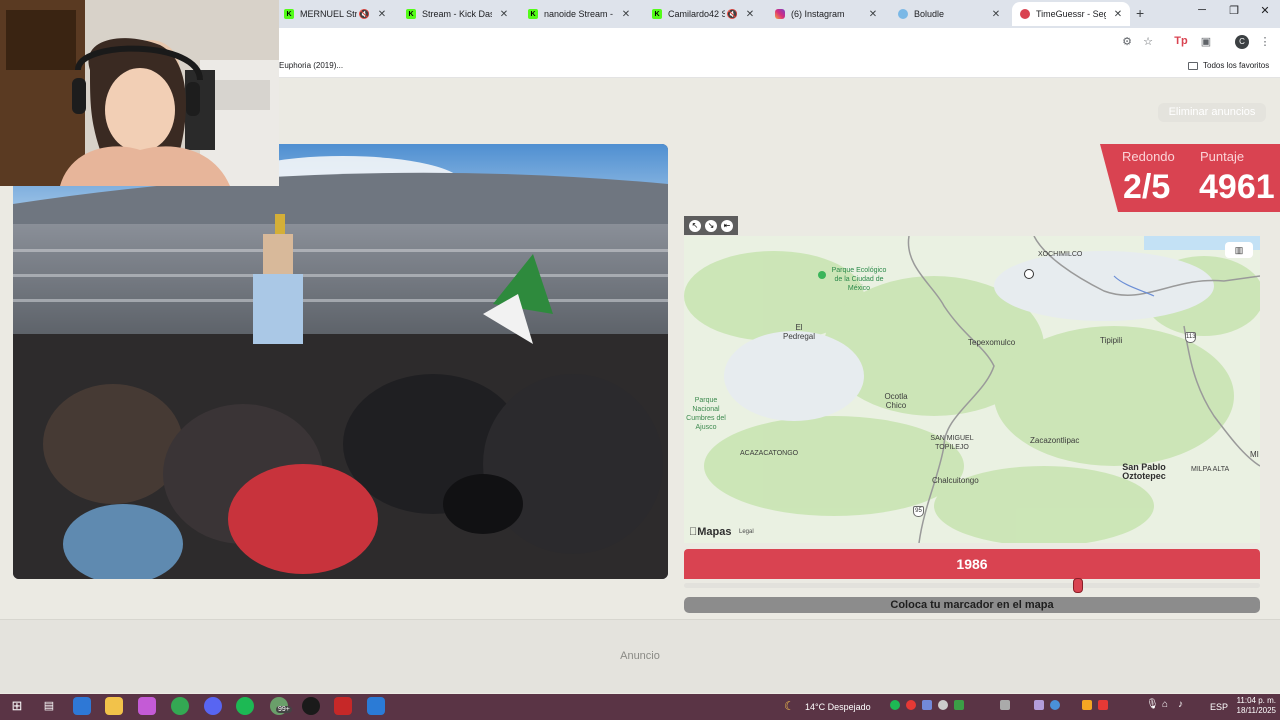 This screenshot has width=1280, height=720. Describe the element at coordinates (703, 14) in the screenshot. I see `tab-camilardo: K Camilardo42 Stre 🔇 ✕` at that location.